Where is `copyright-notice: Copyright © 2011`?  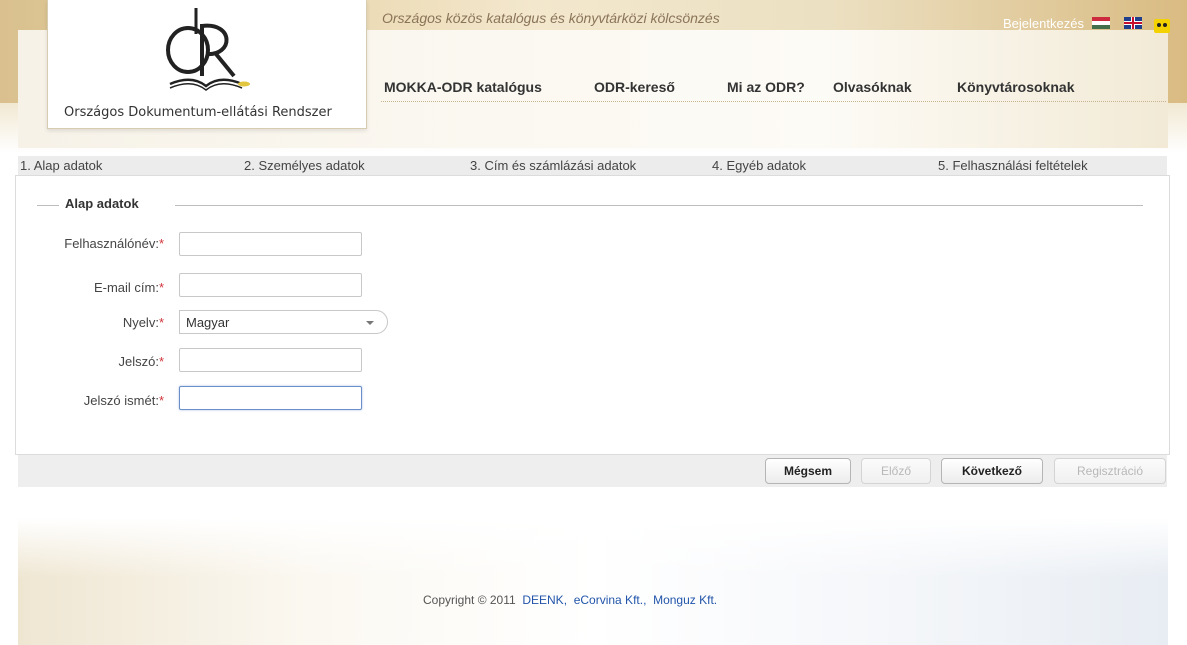
copyright-notice: Copyright © 2011 is located at coordinates (469, 600).